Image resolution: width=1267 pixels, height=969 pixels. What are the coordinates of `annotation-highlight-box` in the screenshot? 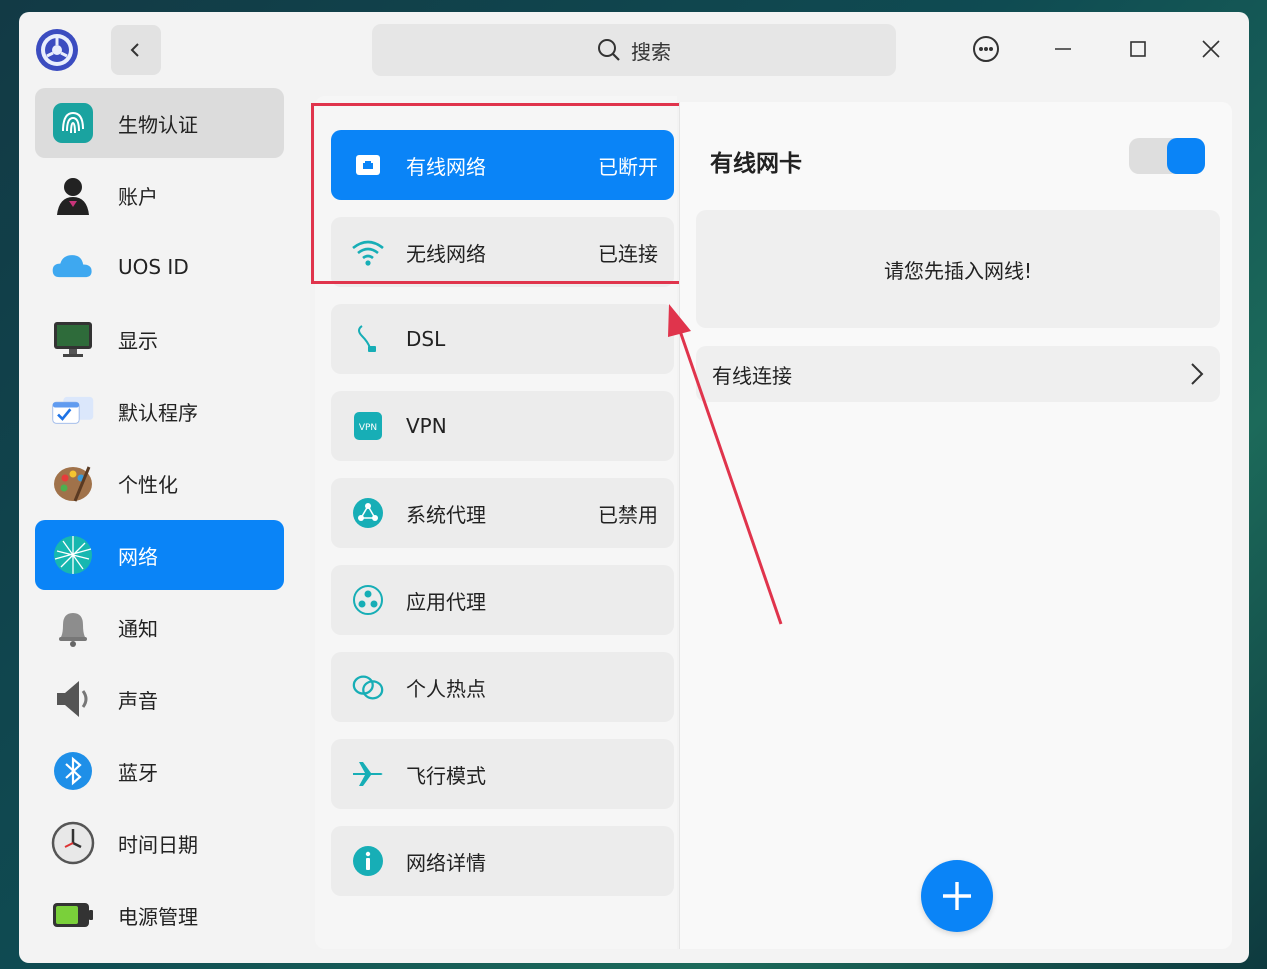 It's located at (499, 193).